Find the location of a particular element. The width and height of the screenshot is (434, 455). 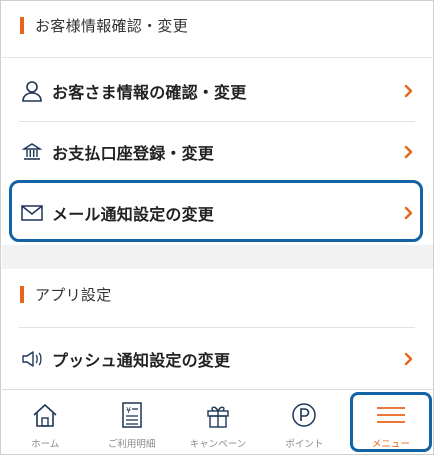

tab-label: ホーム is located at coordinates (45, 444).